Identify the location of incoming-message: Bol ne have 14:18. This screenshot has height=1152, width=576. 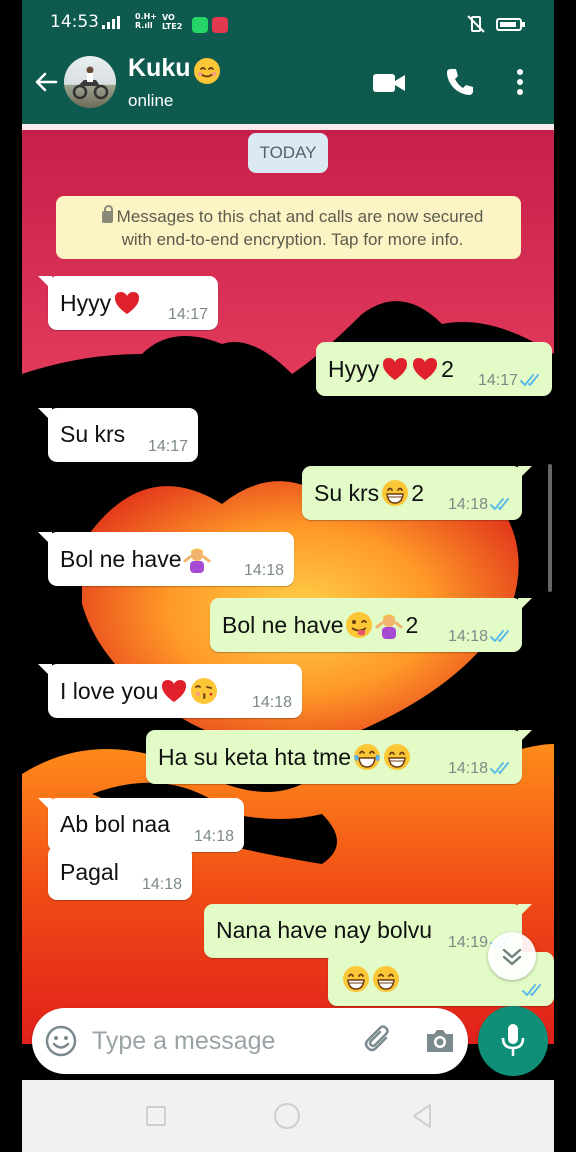
(166, 559).